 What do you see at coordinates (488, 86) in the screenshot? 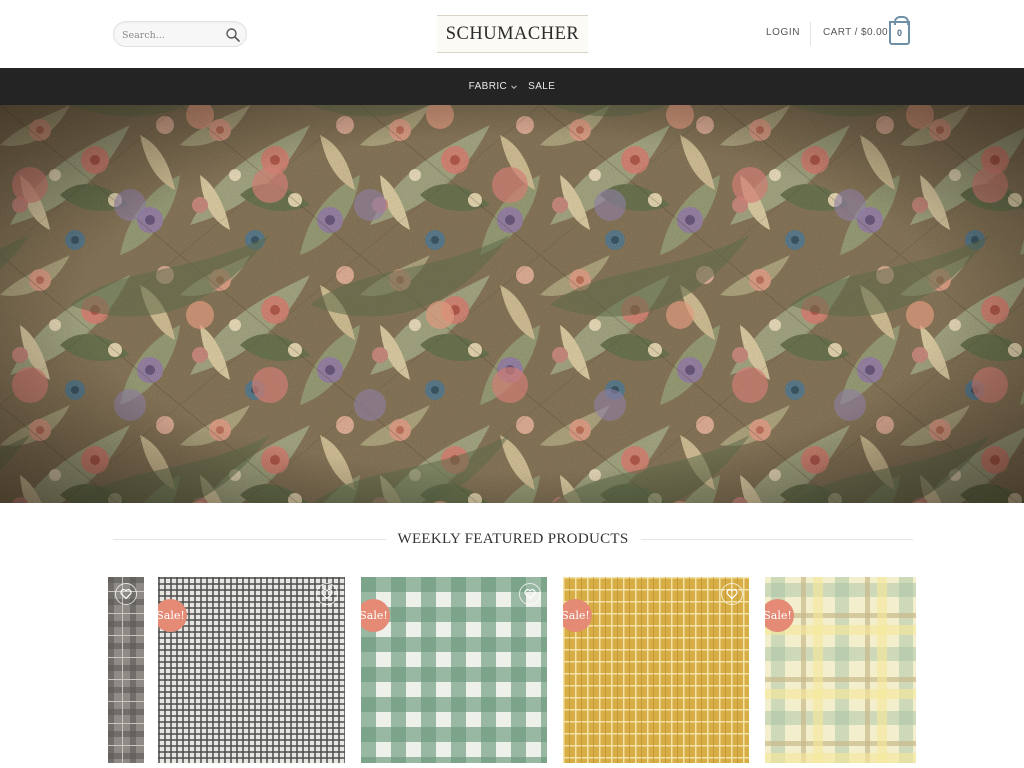
I see `nav-item-label: FABRIC` at bounding box center [488, 86].